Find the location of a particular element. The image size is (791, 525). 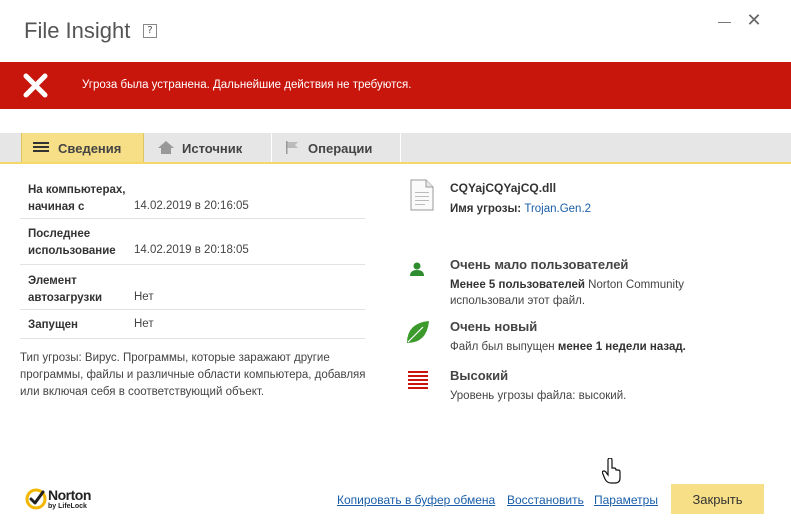

tab-label: Сведения is located at coordinates (90, 148).